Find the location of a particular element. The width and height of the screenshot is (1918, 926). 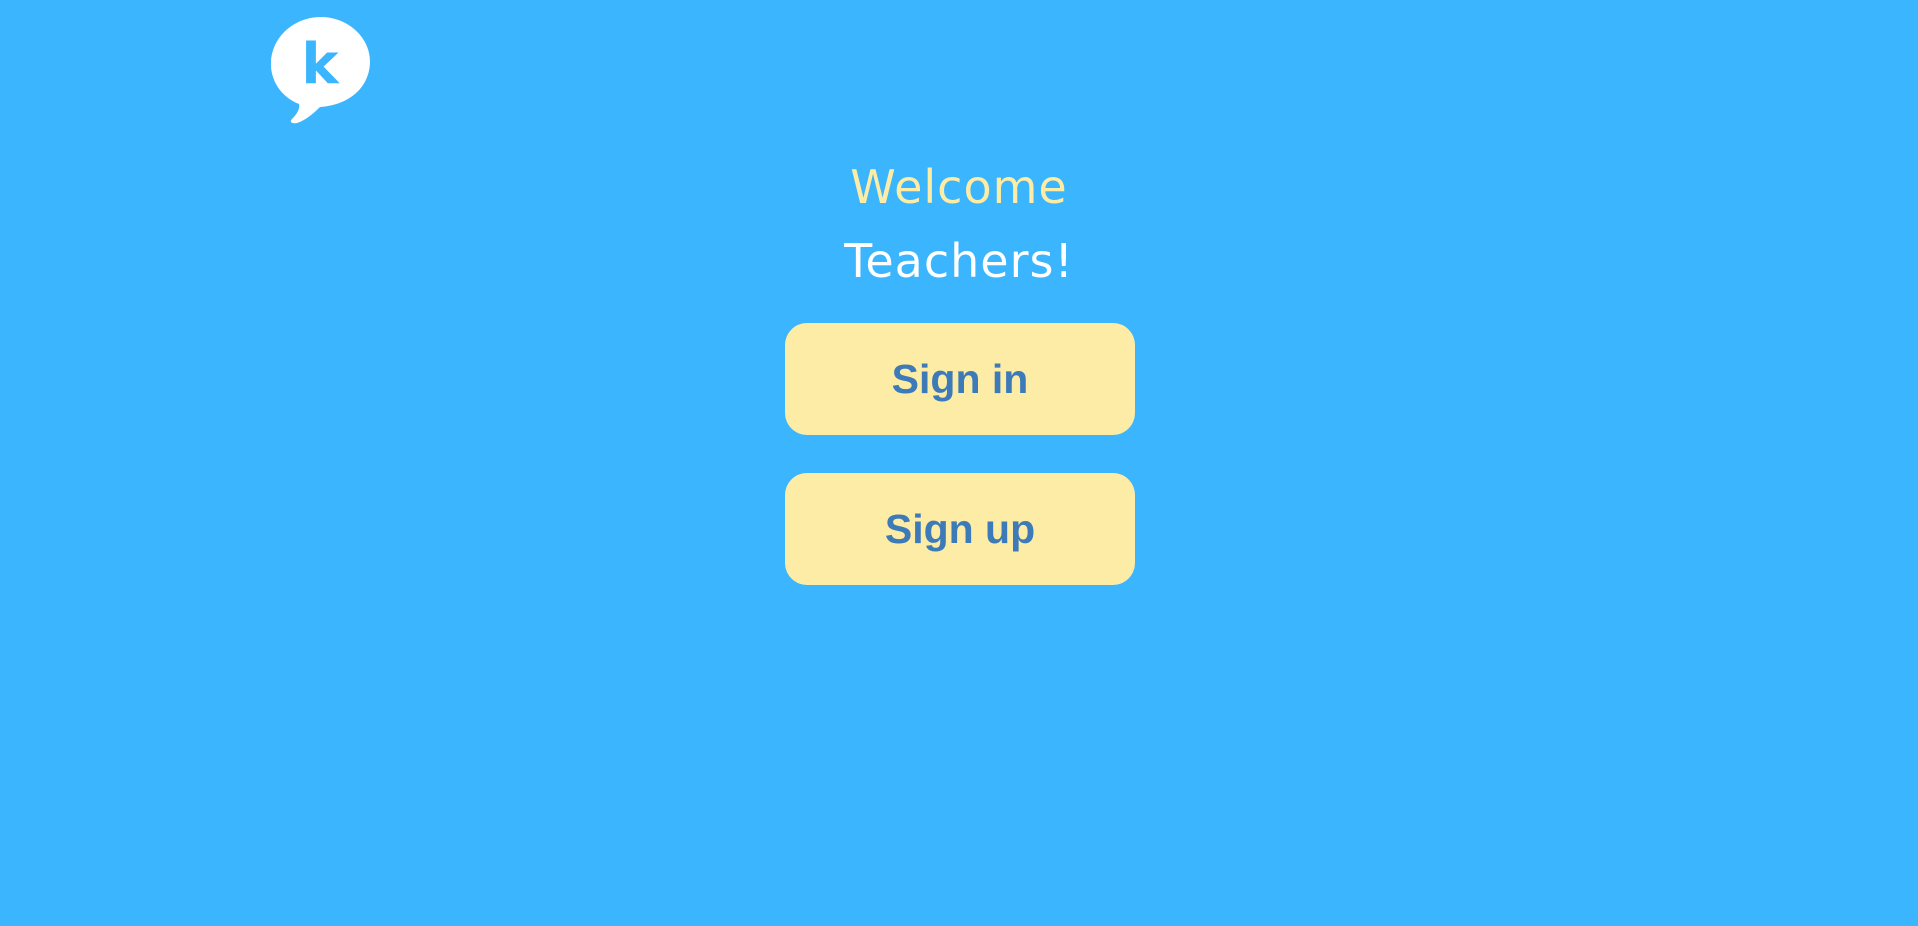

welcome-title: Welcome is located at coordinates (959, 187).